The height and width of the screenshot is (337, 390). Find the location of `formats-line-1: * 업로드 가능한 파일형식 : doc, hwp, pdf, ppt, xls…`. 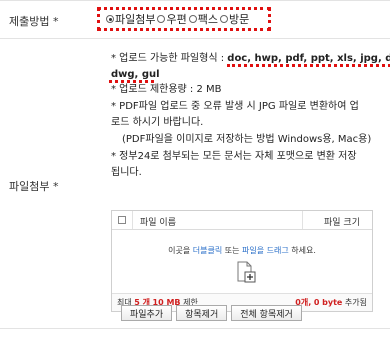

formats-line-1: * 업로드 가능한 파일형식 : doc, hwp, pdf, ppt, xls… is located at coordinates (250, 59).